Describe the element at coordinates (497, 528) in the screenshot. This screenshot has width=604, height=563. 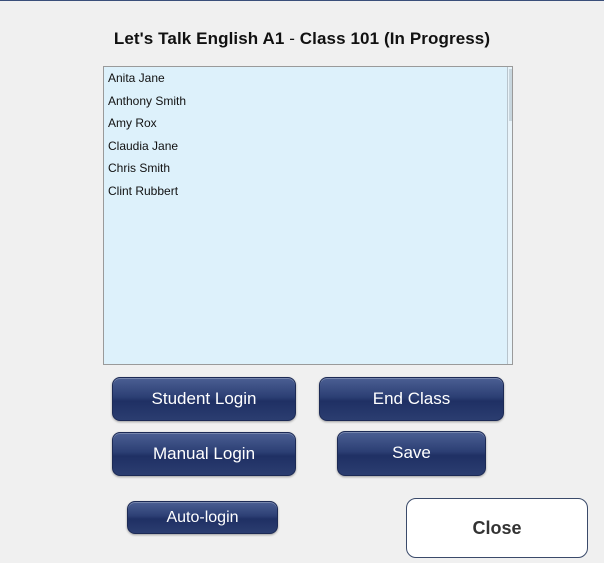
I see `close-button: Close` at that location.